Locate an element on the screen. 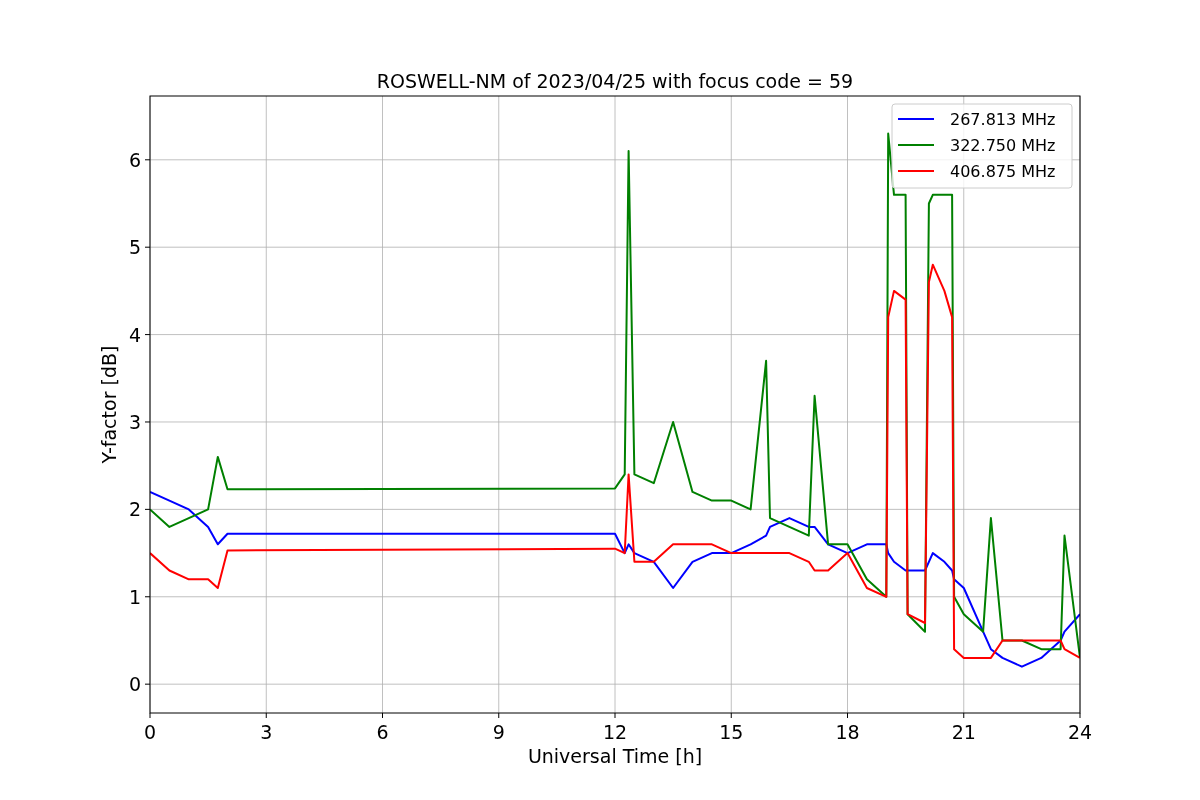 Image resolution: width=1200 pixels, height=800 pixels. tick-label: 15 is located at coordinates (731, 732).